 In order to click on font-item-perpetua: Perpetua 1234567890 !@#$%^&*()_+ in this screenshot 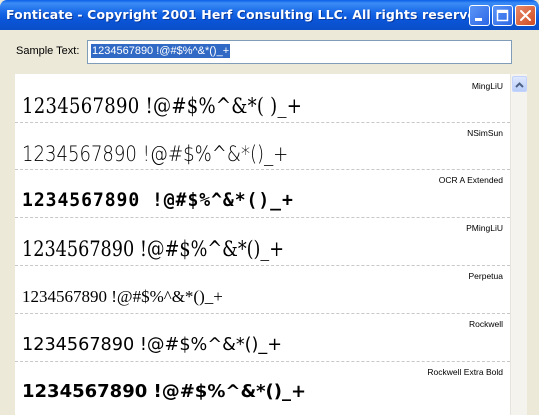, I will do `click(262, 289)`.